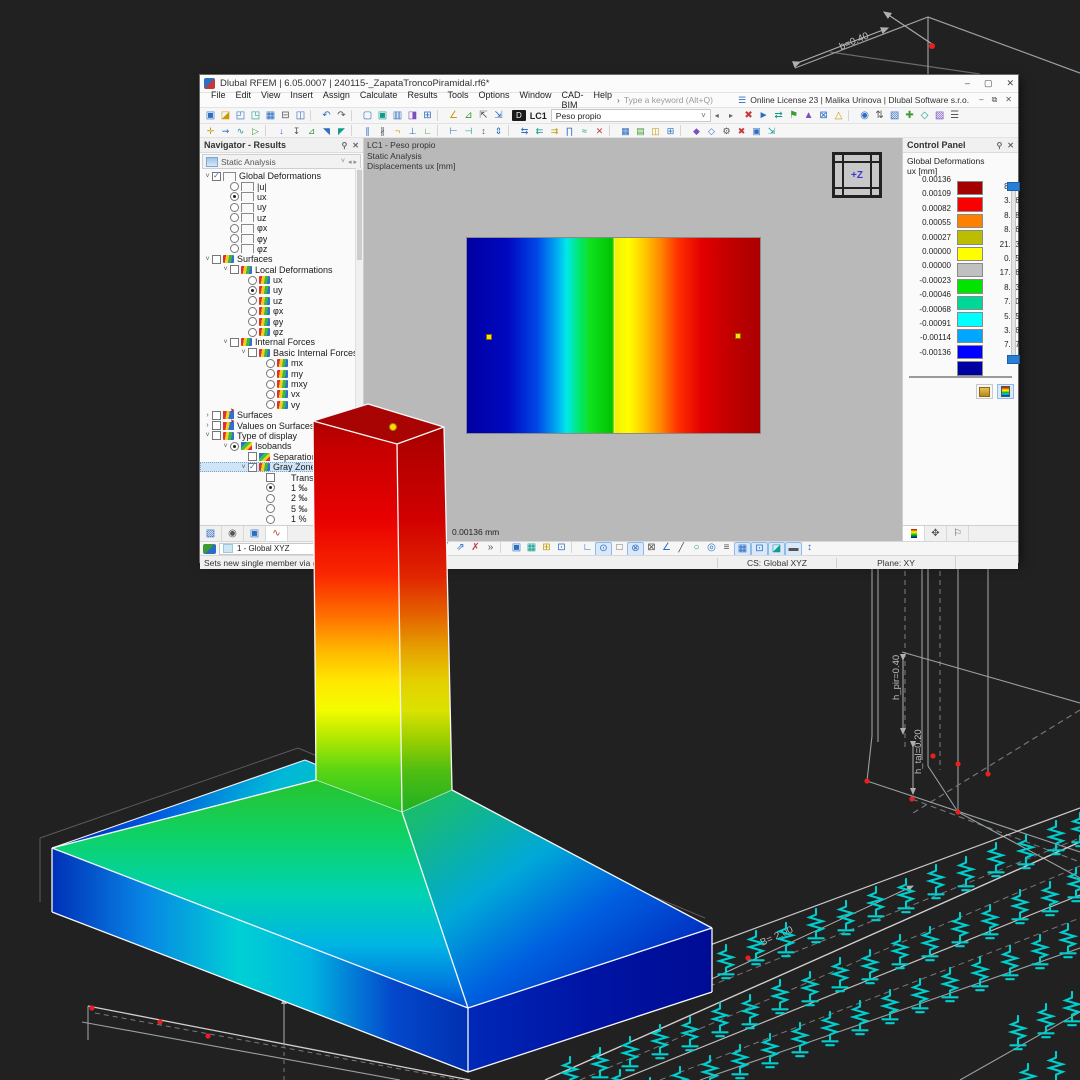 The width and height of the screenshot is (1080, 1080). What do you see at coordinates (341, 131) in the screenshot?
I see `toolbar-icon: ◤` at bounding box center [341, 131].